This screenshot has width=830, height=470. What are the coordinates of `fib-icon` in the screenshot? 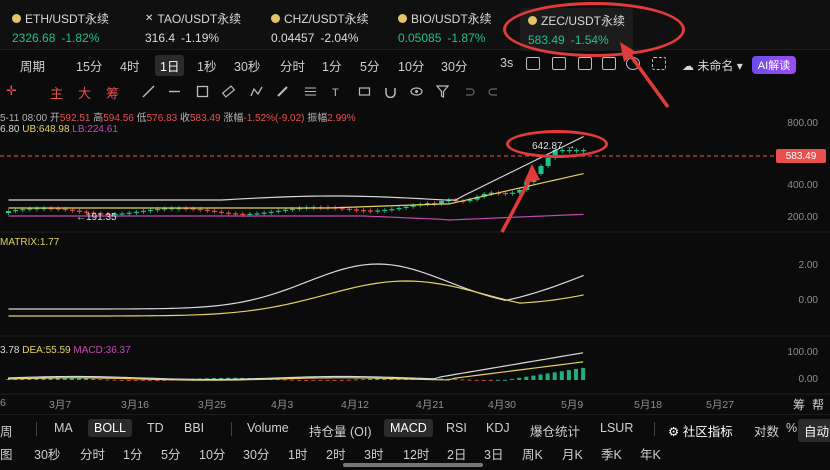 It's located at (310, 91).